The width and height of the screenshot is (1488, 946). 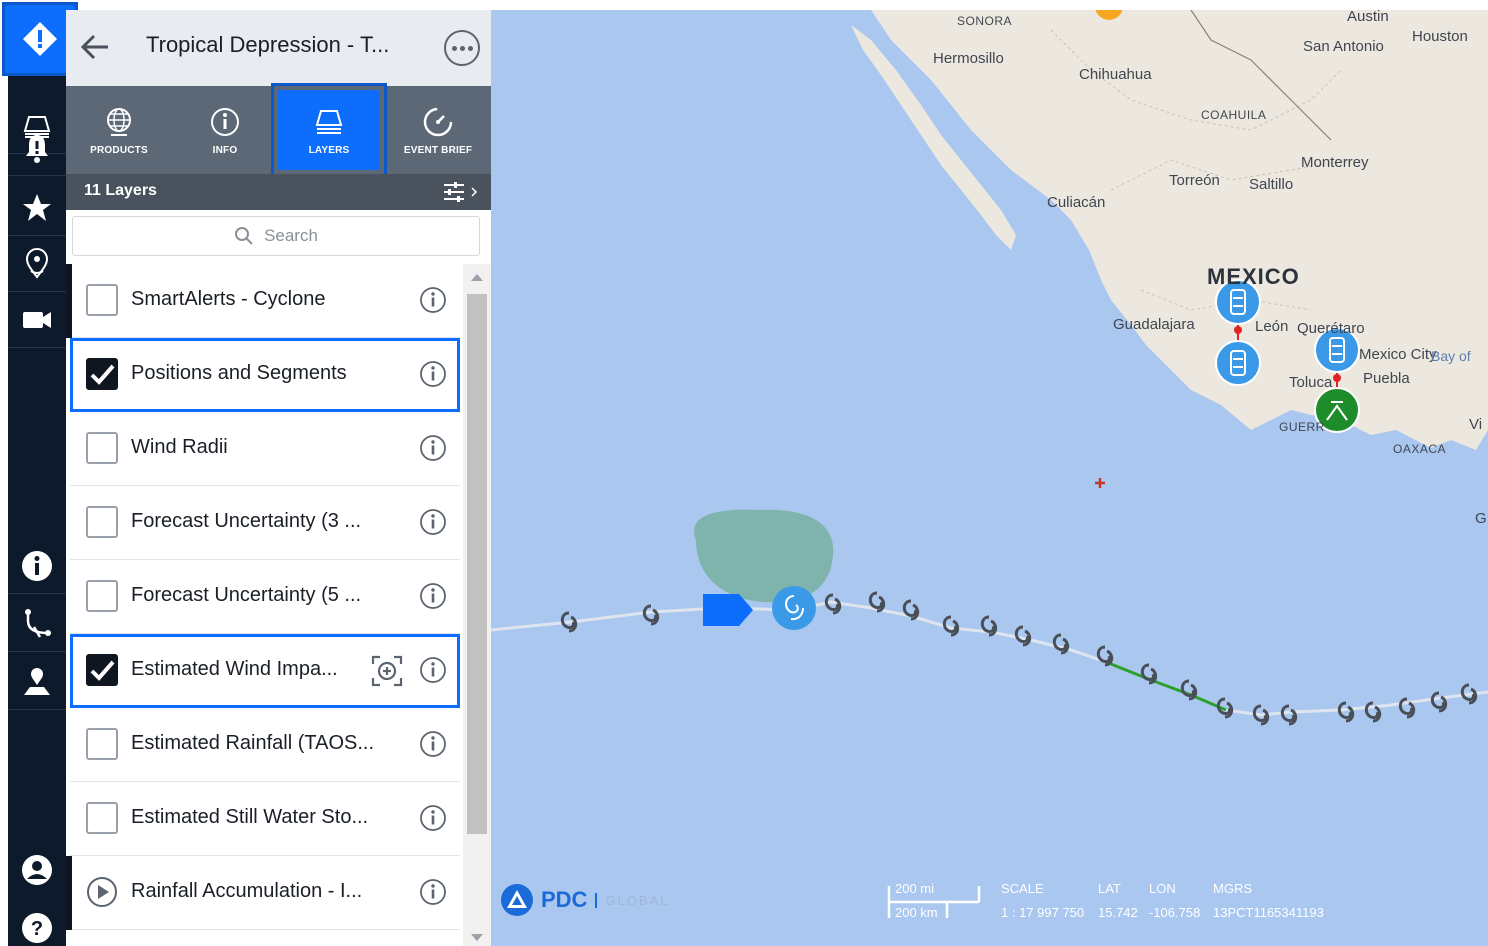 I want to click on pdc-logo-icon, so click(x=517, y=900).